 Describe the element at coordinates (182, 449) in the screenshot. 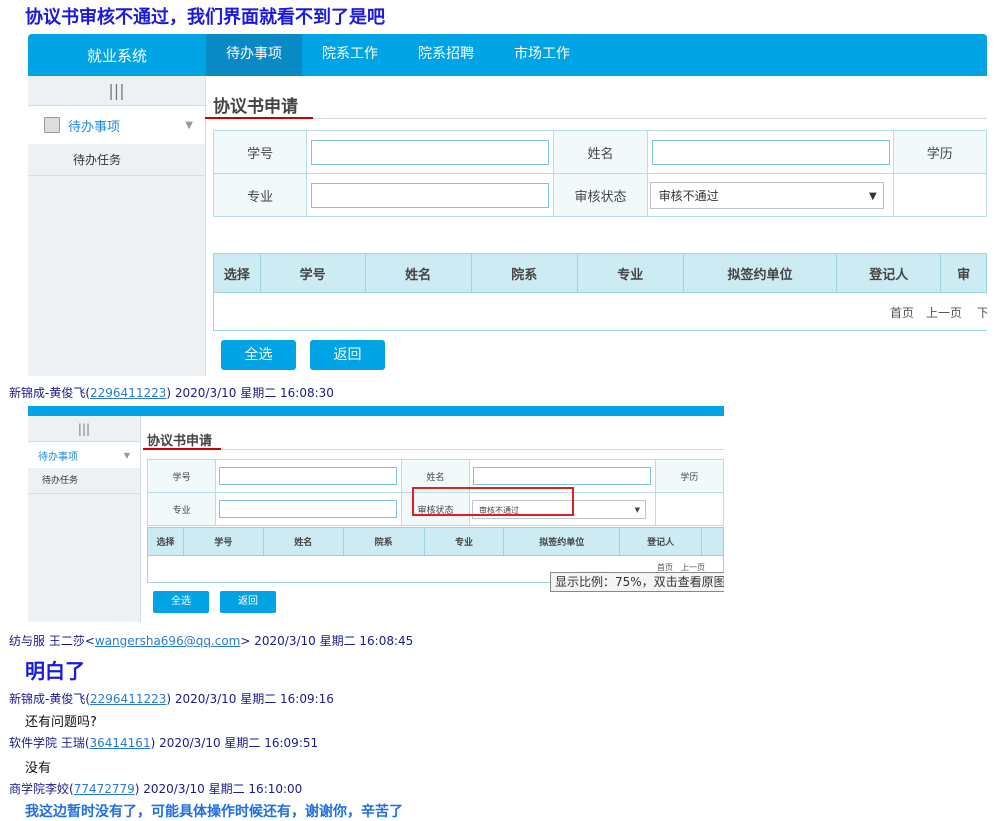

I see `title-underline` at that location.